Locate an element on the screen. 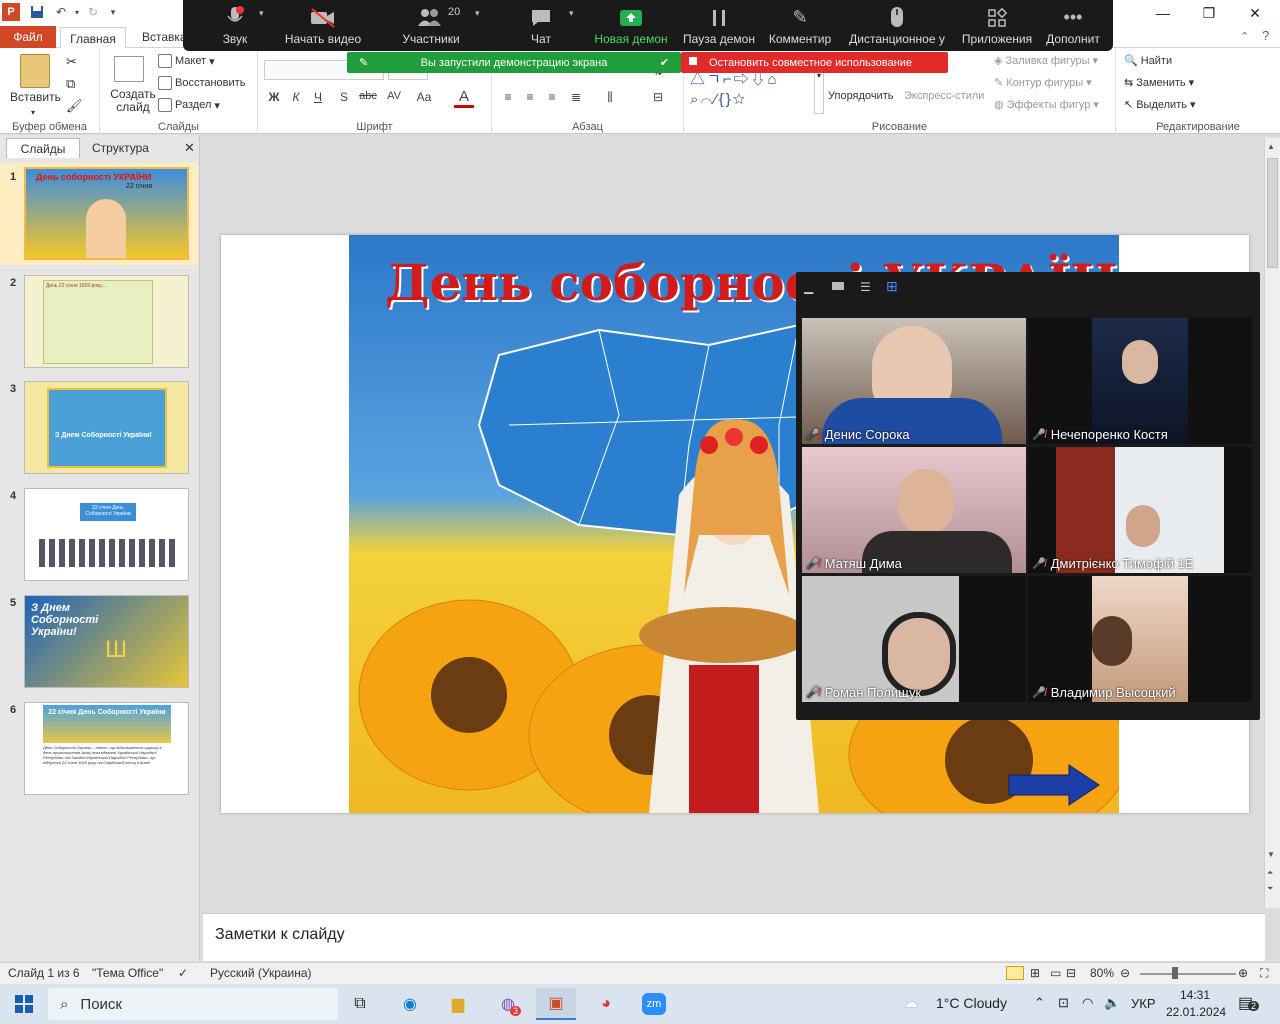 This screenshot has width=1280, height=1024. select-button: ↖ Выделить ▾ is located at coordinates (1160, 105).